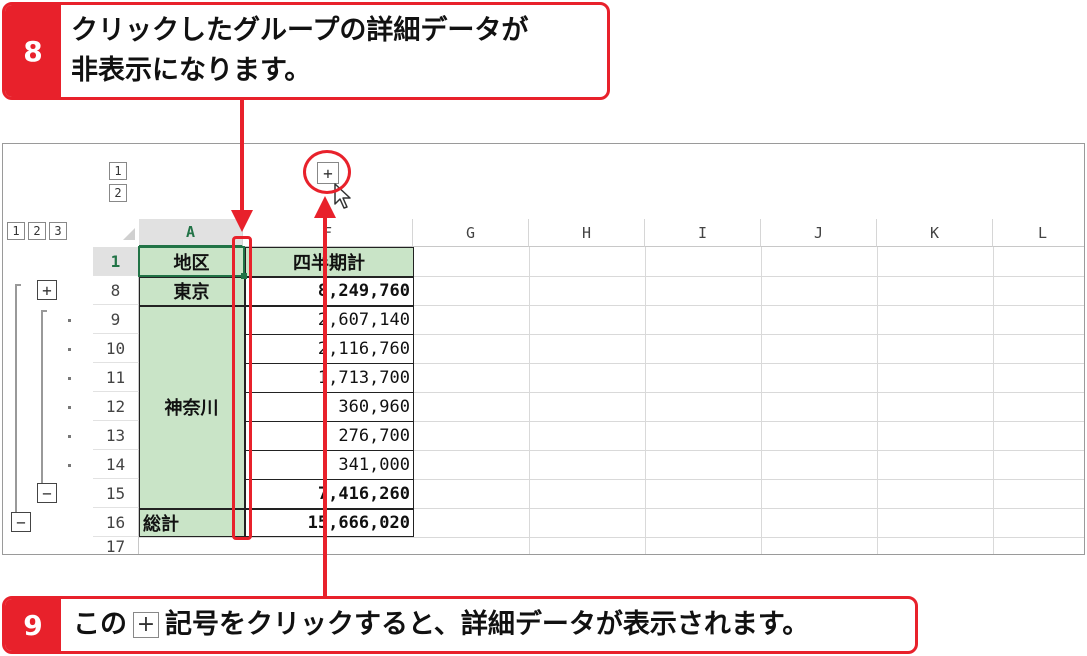 The width and height of the screenshot is (1087, 656). I want to click on row-header-14: 14, so click(116, 464).